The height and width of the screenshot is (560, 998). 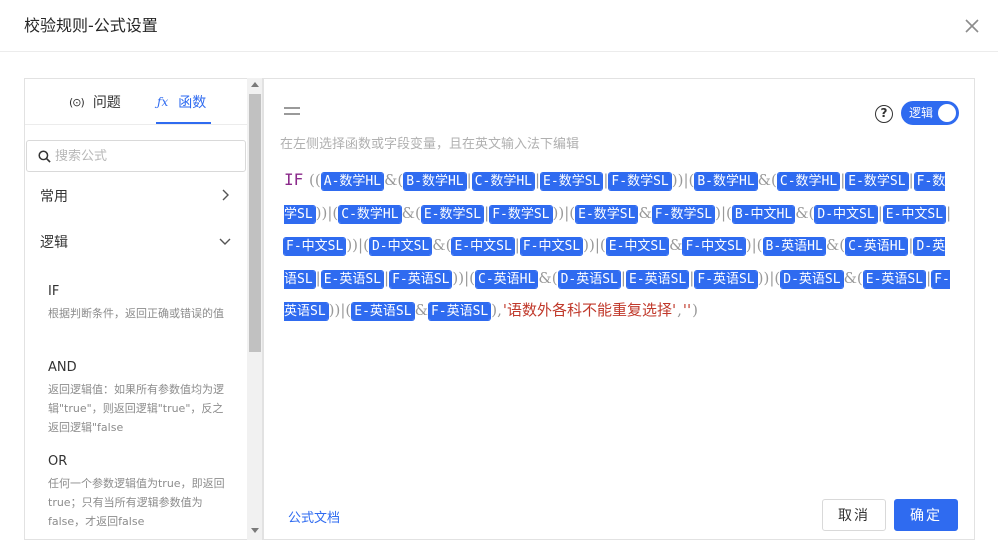 I want to click on category-logic-label: 逻辑, so click(x=54, y=243).